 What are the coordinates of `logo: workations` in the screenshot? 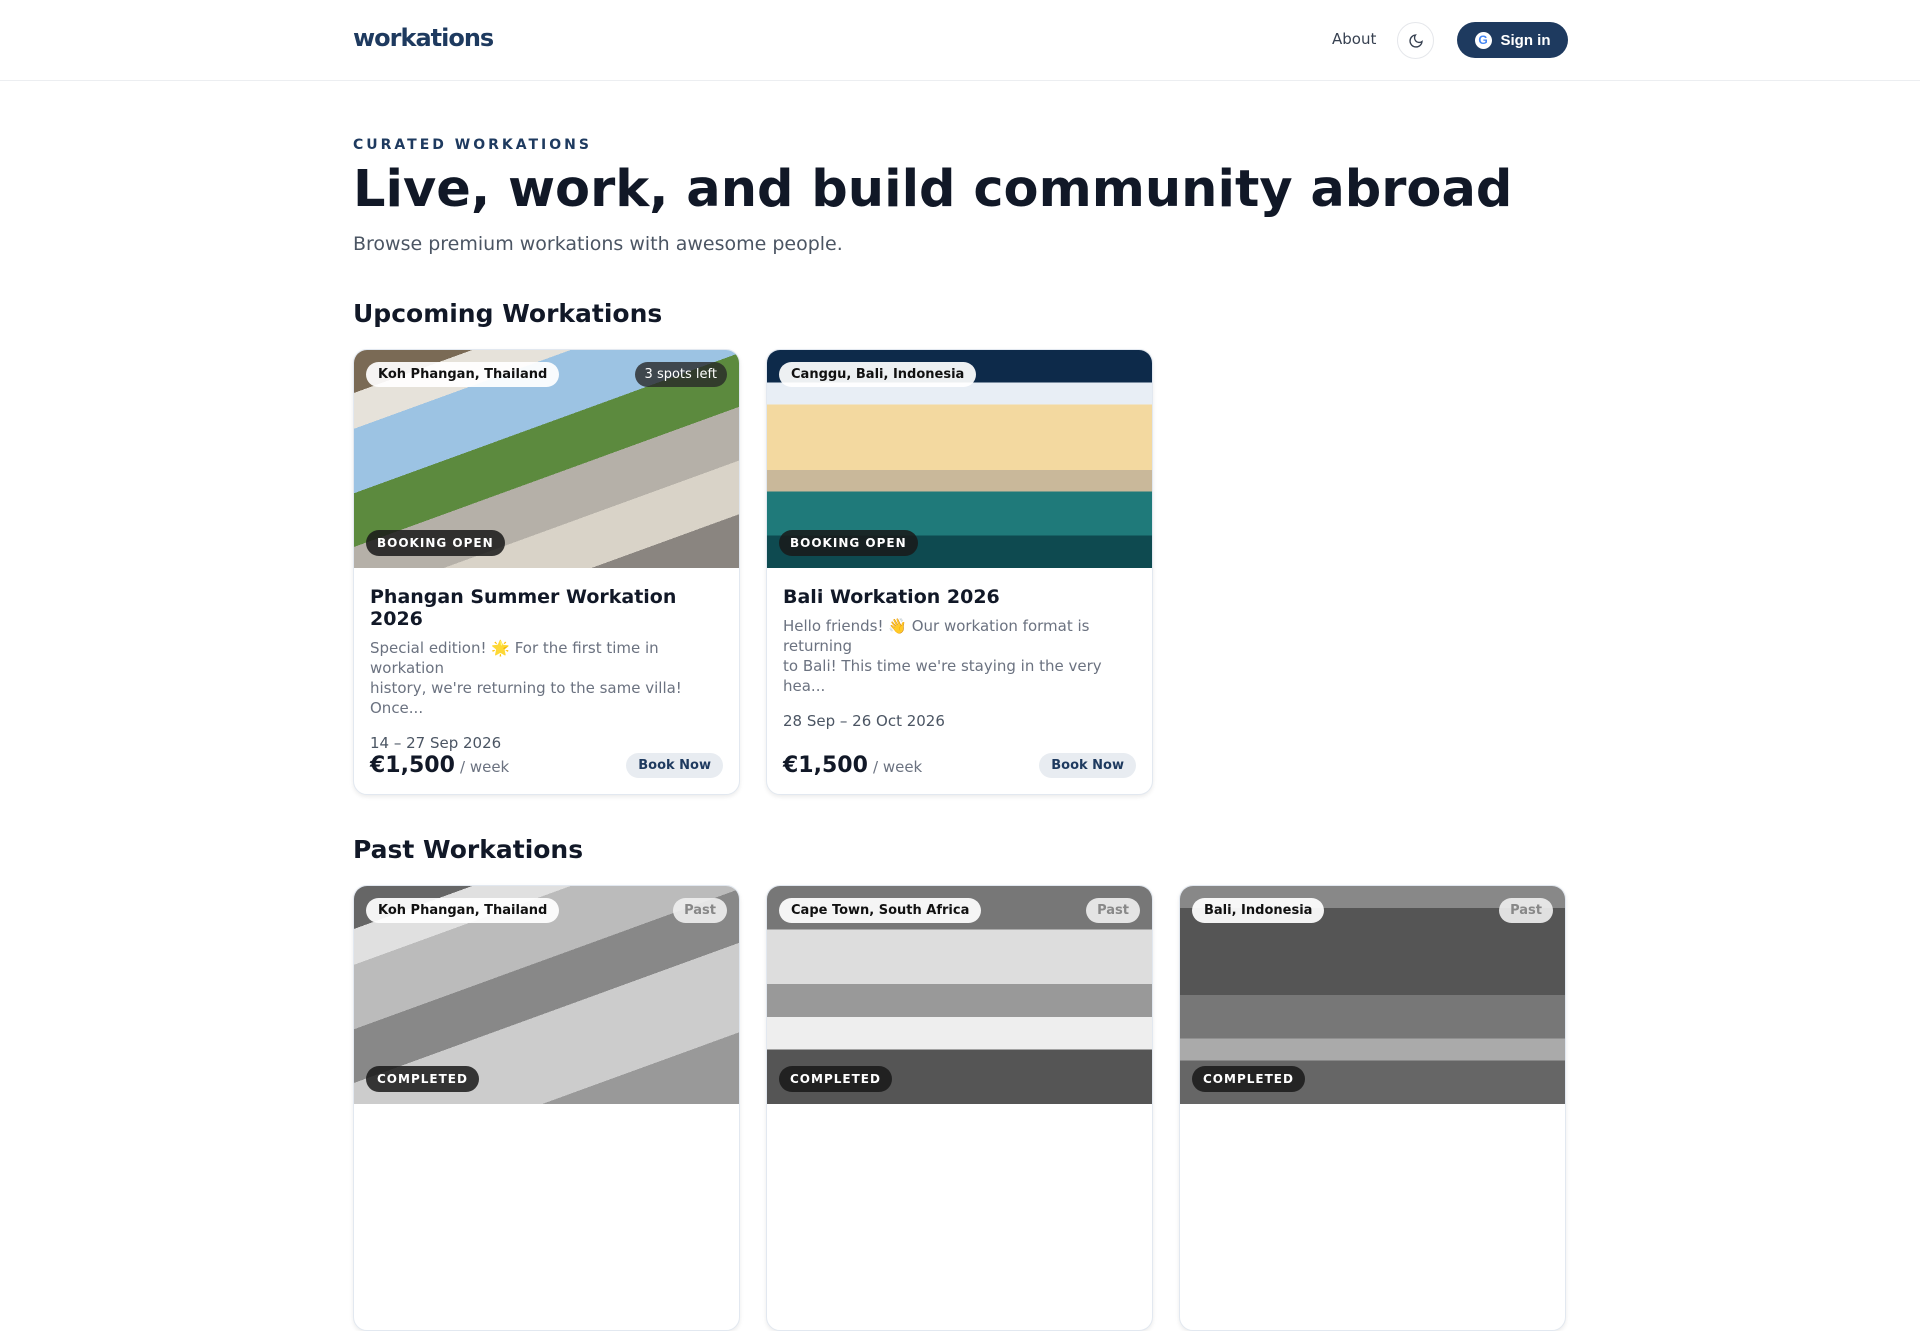 It's located at (423, 38).